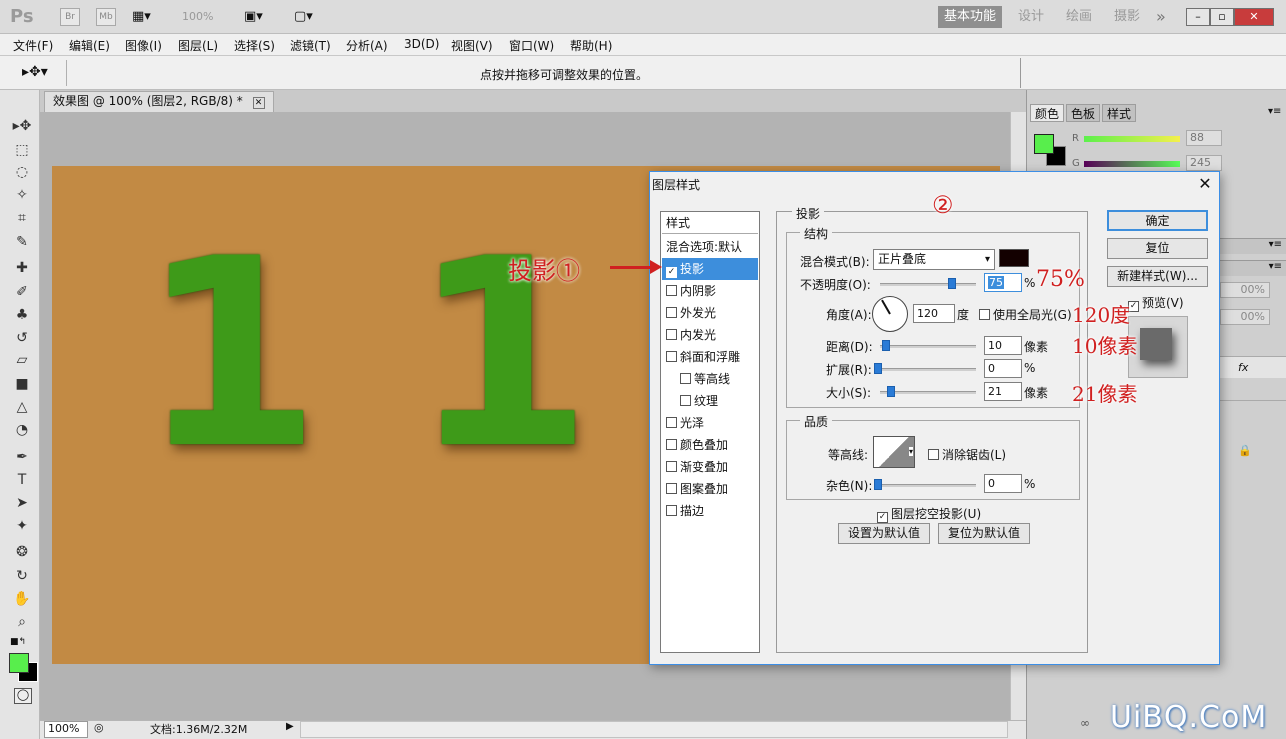 Image resolution: width=1286 pixels, height=739 pixels. Describe the element at coordinates (934, 259) in the screenshot. I see `blend-mode-select: 正片叠底 ▾` at that location.